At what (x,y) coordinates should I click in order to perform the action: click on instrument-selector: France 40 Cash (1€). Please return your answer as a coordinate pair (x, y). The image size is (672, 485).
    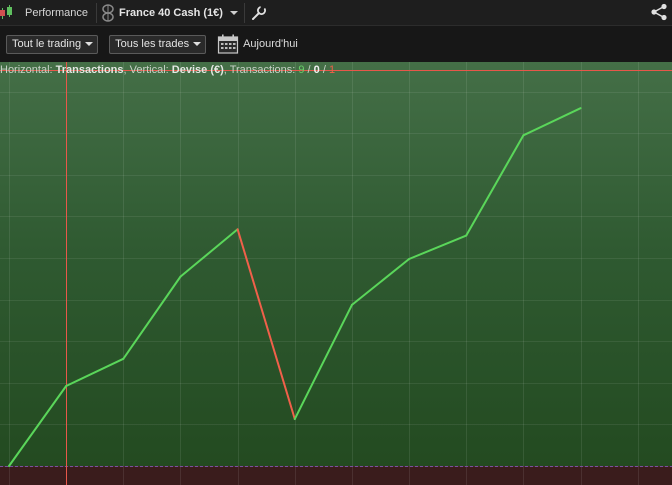
    Looking at the image, I should click on (170, 12).